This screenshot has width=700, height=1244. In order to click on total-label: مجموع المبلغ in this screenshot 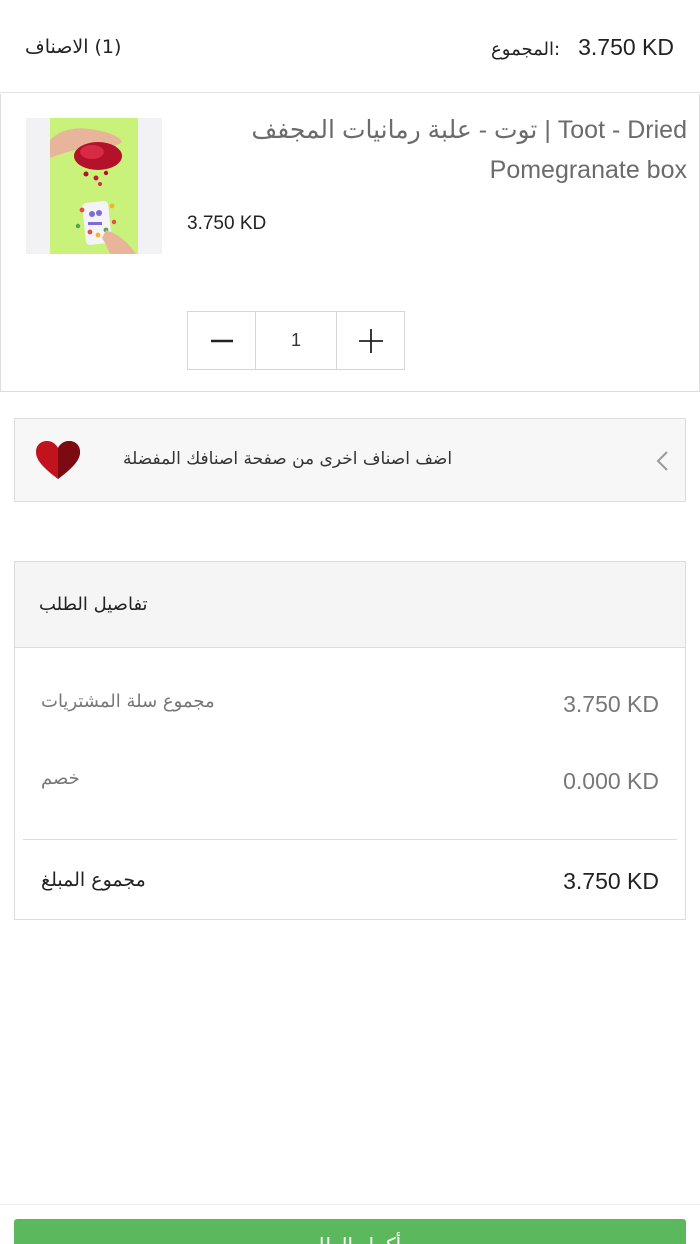, I will do `click(93, 880)`.